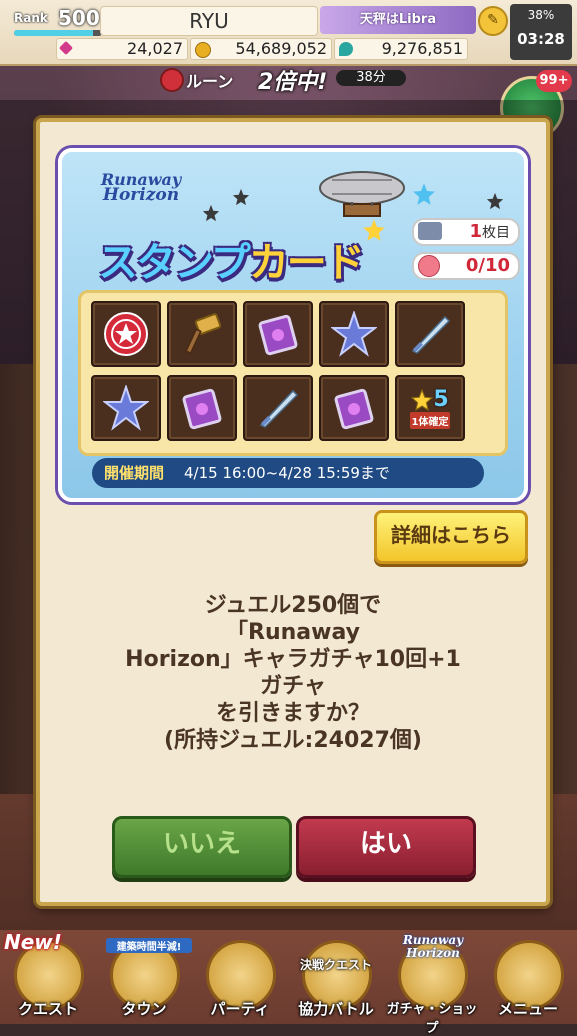 This screenshot has width=577, height=1036. I want to click on rank-value: 500, so click(79, 18).